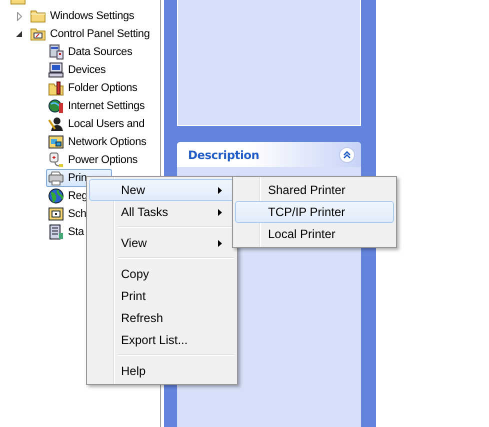 The image size is (489, 427). I want to click on menu-item: New, so click(162, 190).